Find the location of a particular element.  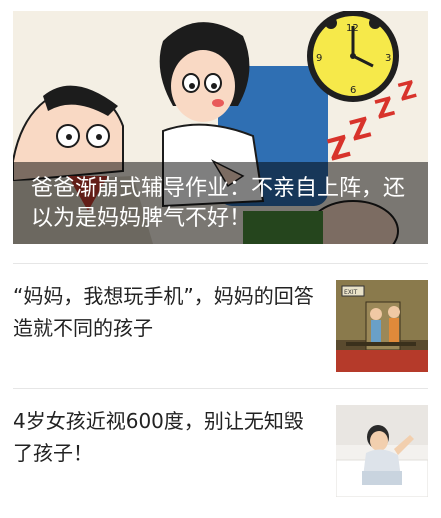

hero-caption-overlay: 爸爸渐崩式辅导作业：不亲自上阵，还以为是妈妈脾气不好！ is located at coordinates (220, 203).